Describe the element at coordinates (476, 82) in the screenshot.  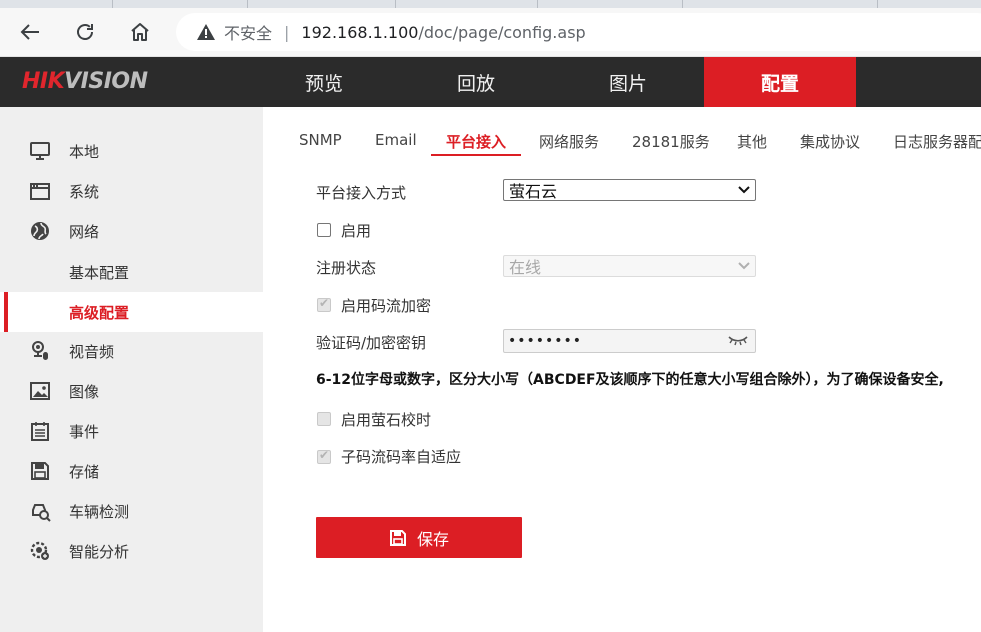
I see `nav-playback: 回放` at that location.